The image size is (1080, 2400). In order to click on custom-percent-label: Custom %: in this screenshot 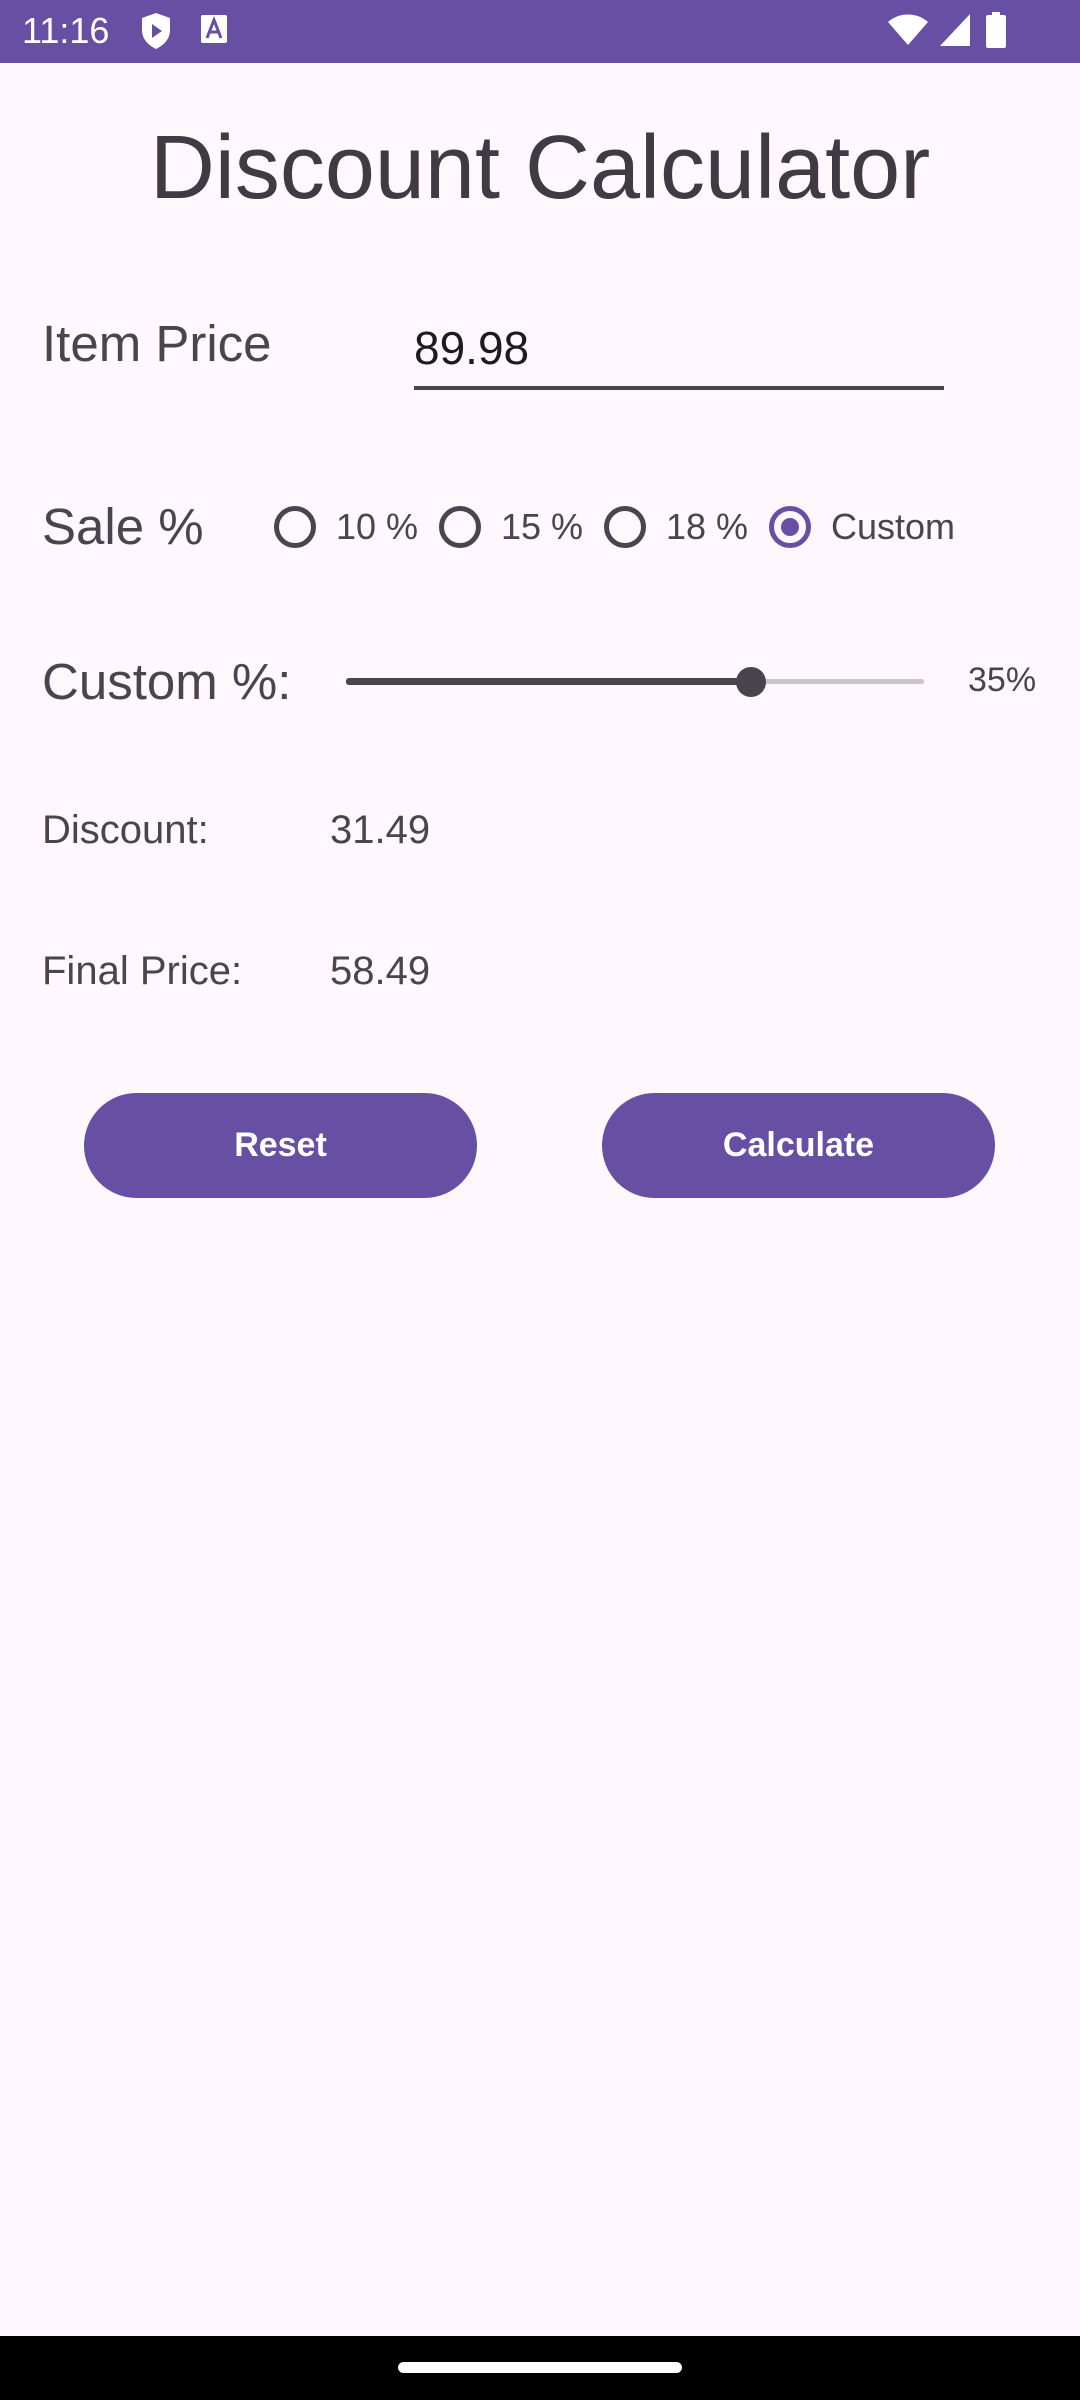, I will do `click(167, 681)`.